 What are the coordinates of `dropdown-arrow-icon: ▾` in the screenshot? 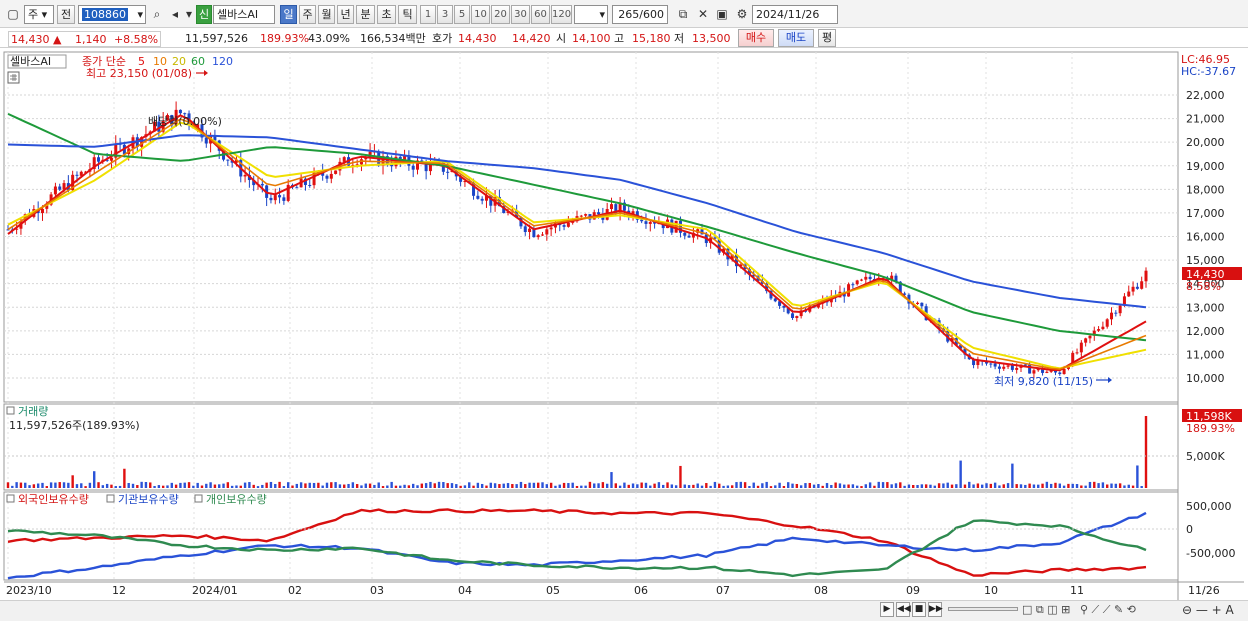 It's located at (140, 14).